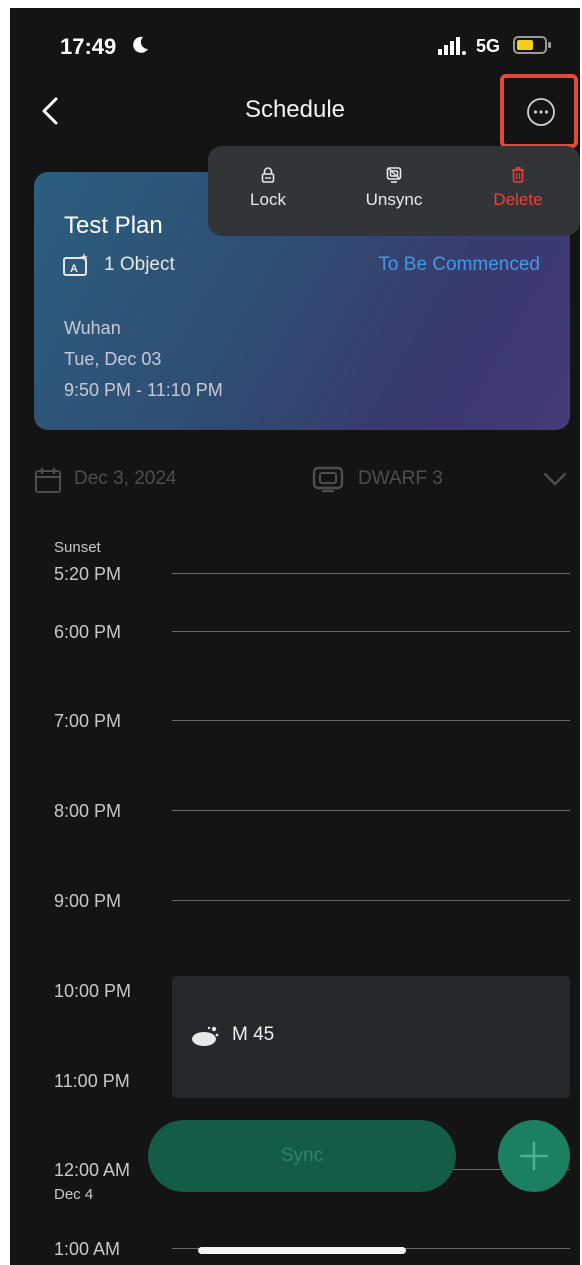  What do you see at coordinates (394, 199) in the screenshot?
I see `menu-item-label: Unsync` at bounding box center [394, 199].